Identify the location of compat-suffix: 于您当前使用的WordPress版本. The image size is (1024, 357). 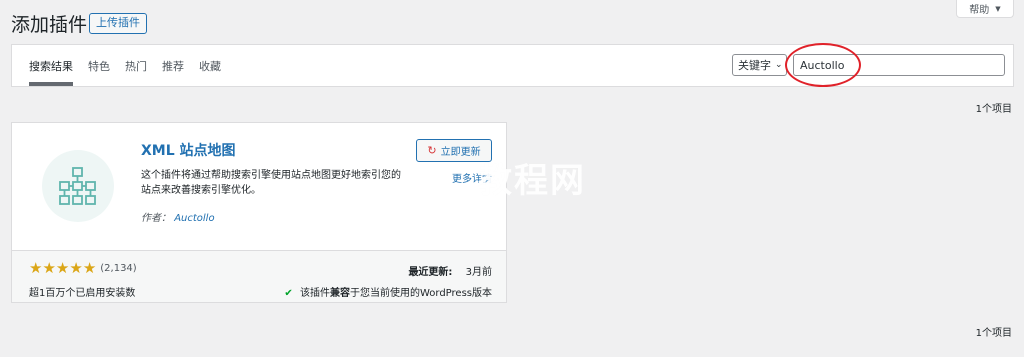
(420, 293).